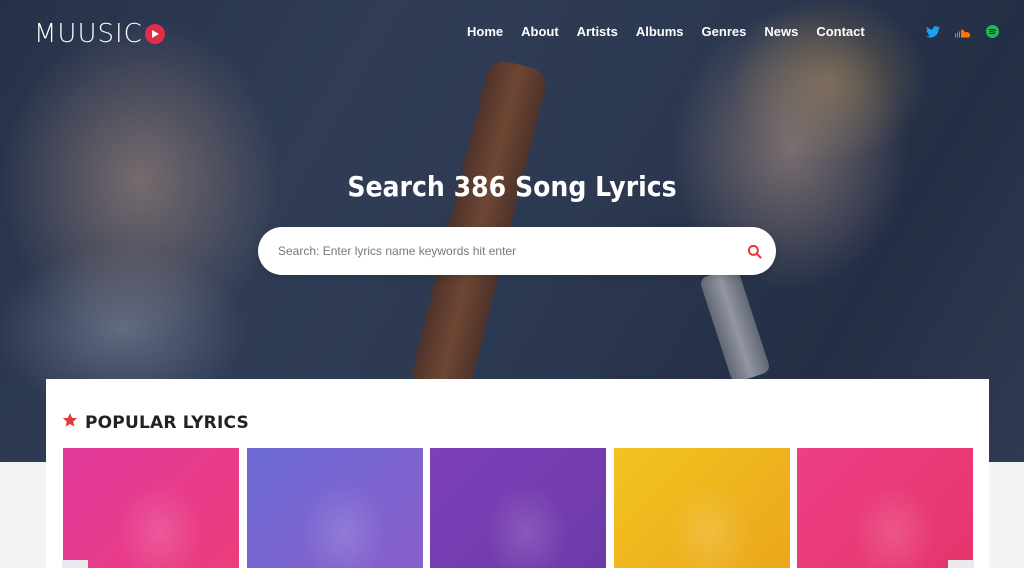  I want to click on nav-artists: Artists, so click(597, 31).